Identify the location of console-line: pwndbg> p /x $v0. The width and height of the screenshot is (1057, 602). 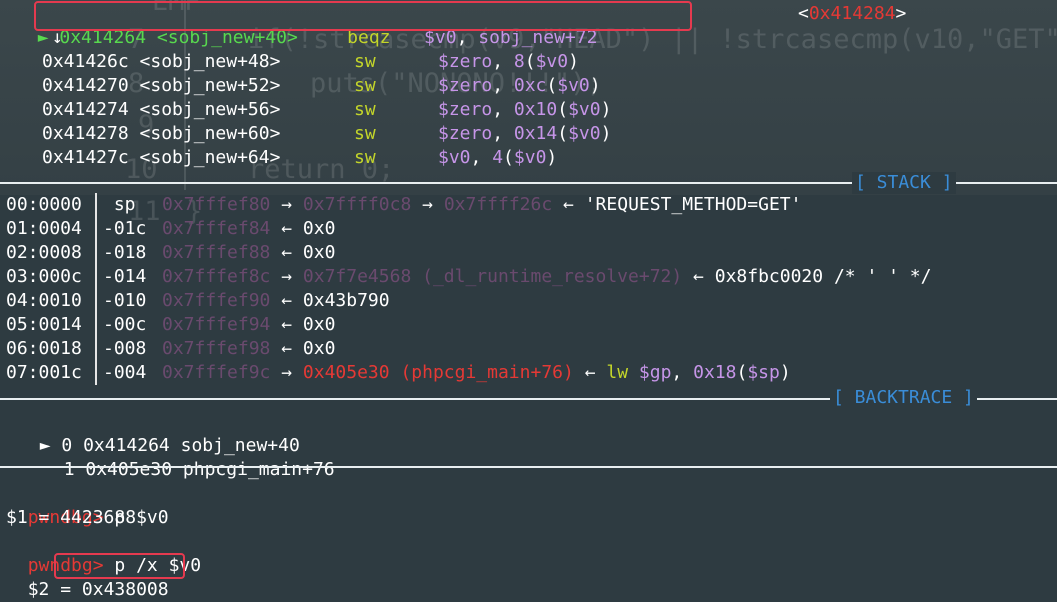
(103, 553).